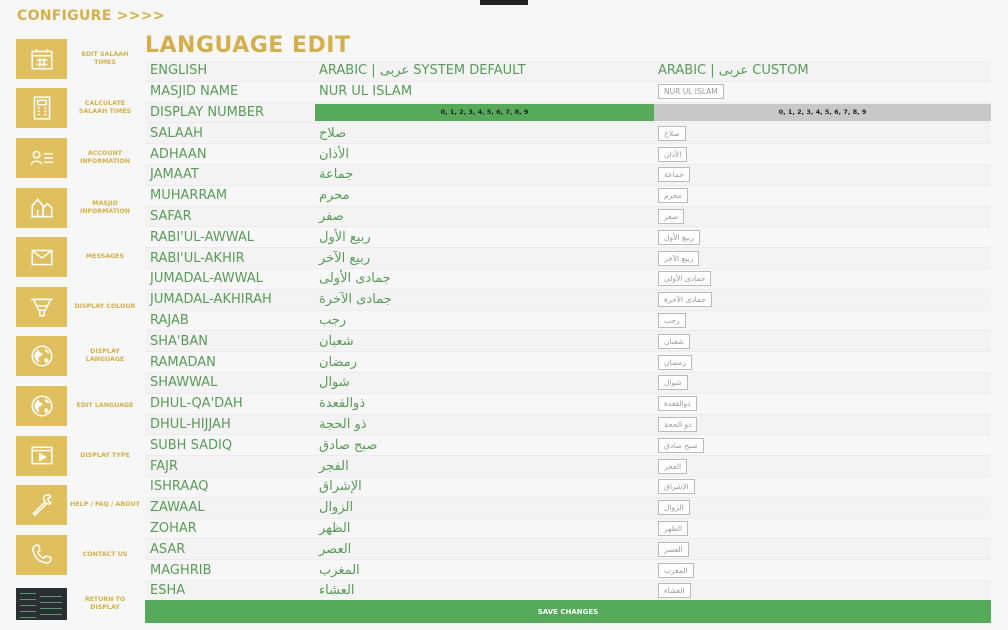 The image size is (1008, 630). I want to click on sidebar-item-contact-us: CONTACT US, so click(79, 555).